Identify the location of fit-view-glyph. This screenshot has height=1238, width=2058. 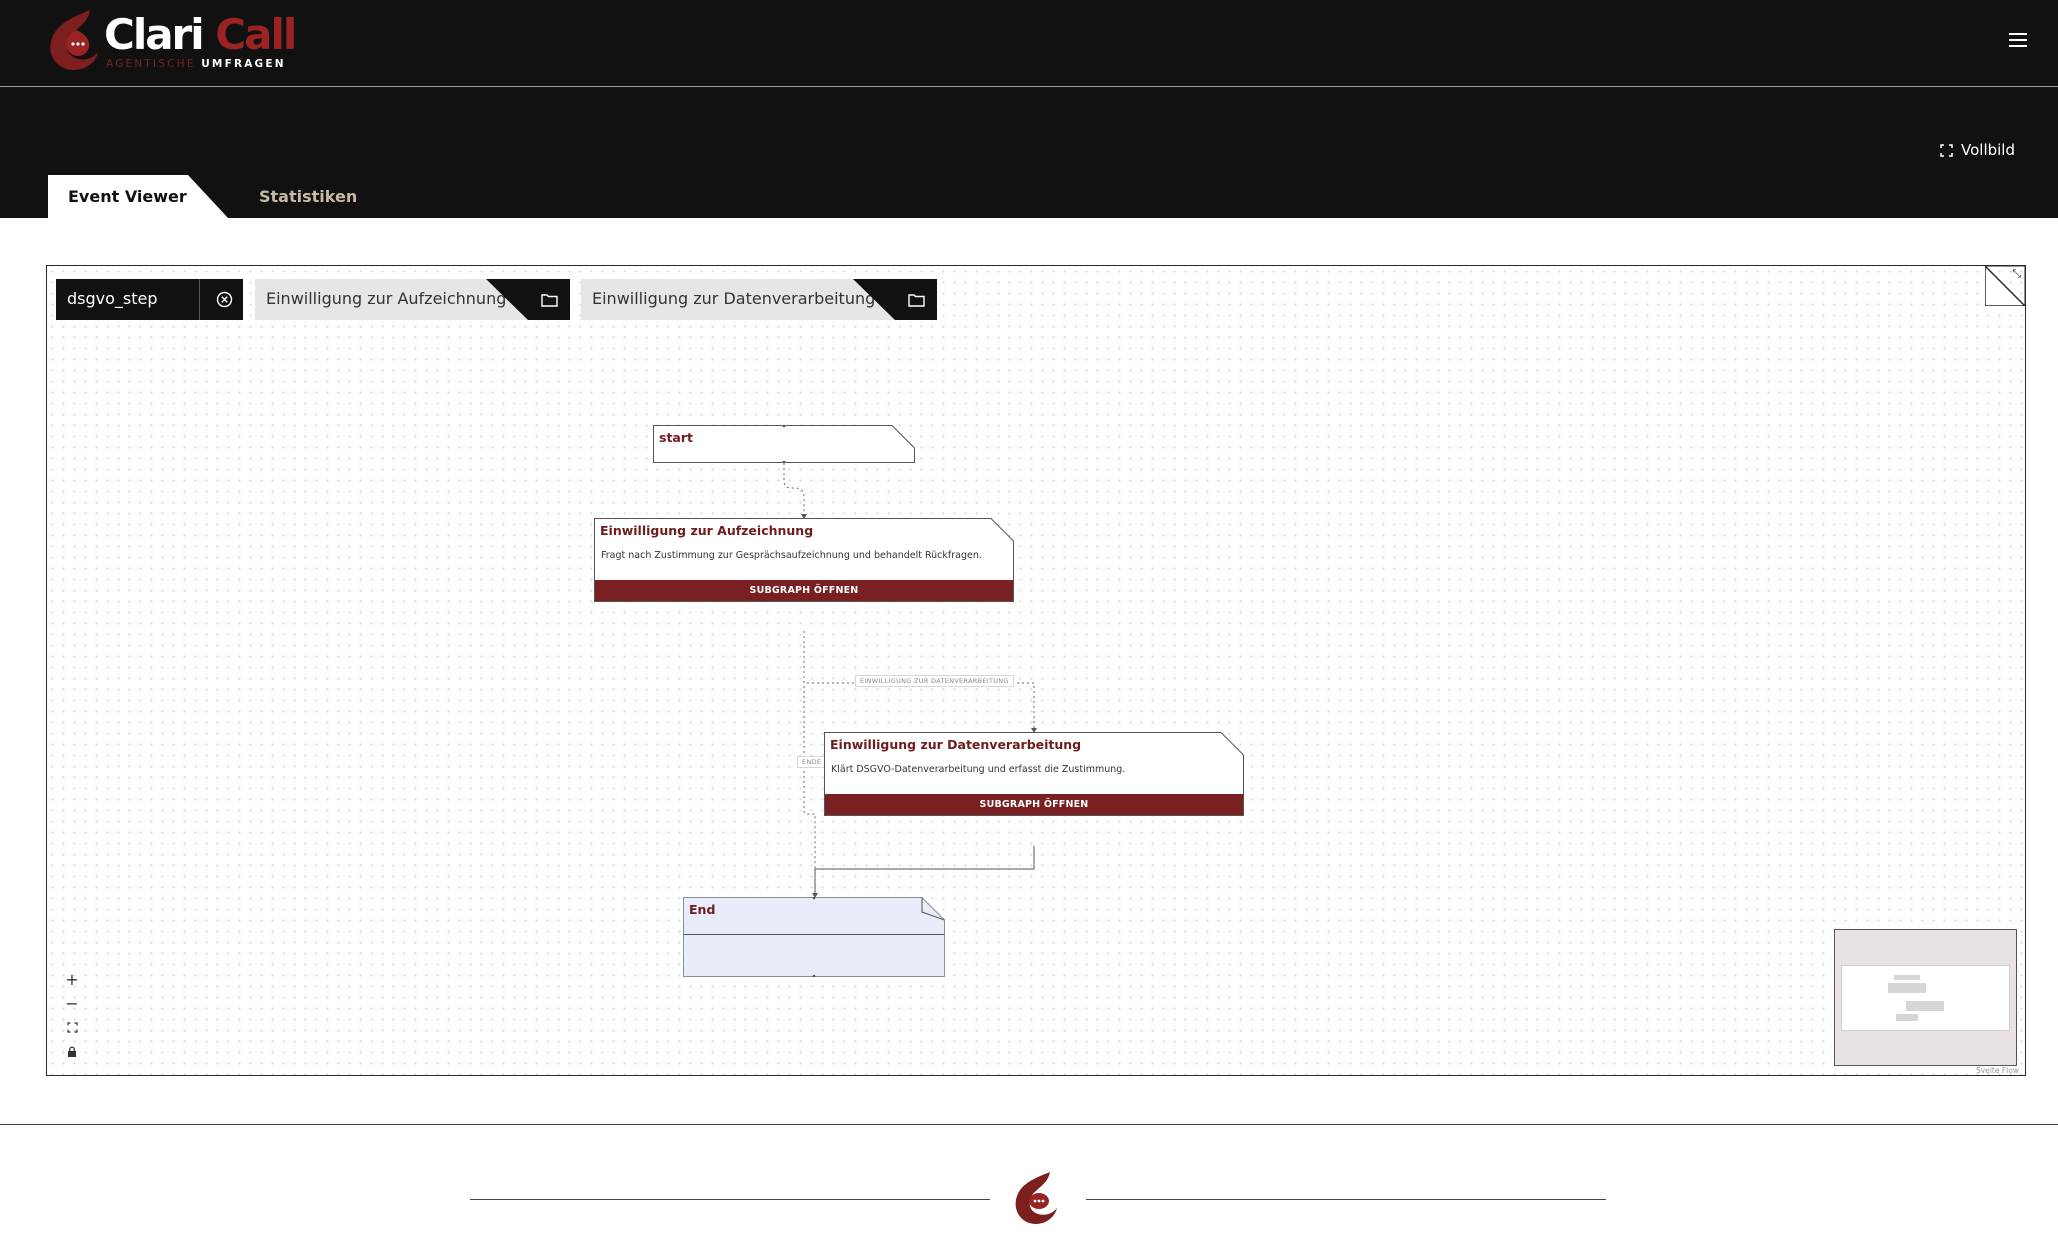
(72, 1027).